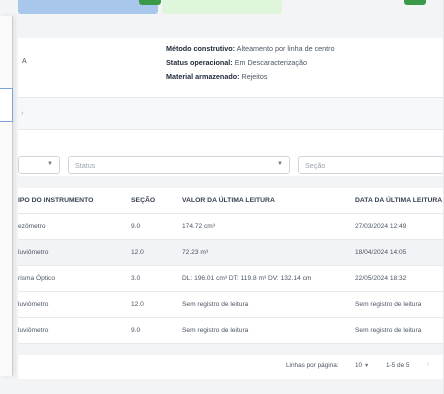 This screenshot has height=394, width=444. Describe the element at coordinates (6, 196) in the screenshot. I see `side-drawer` at that location.